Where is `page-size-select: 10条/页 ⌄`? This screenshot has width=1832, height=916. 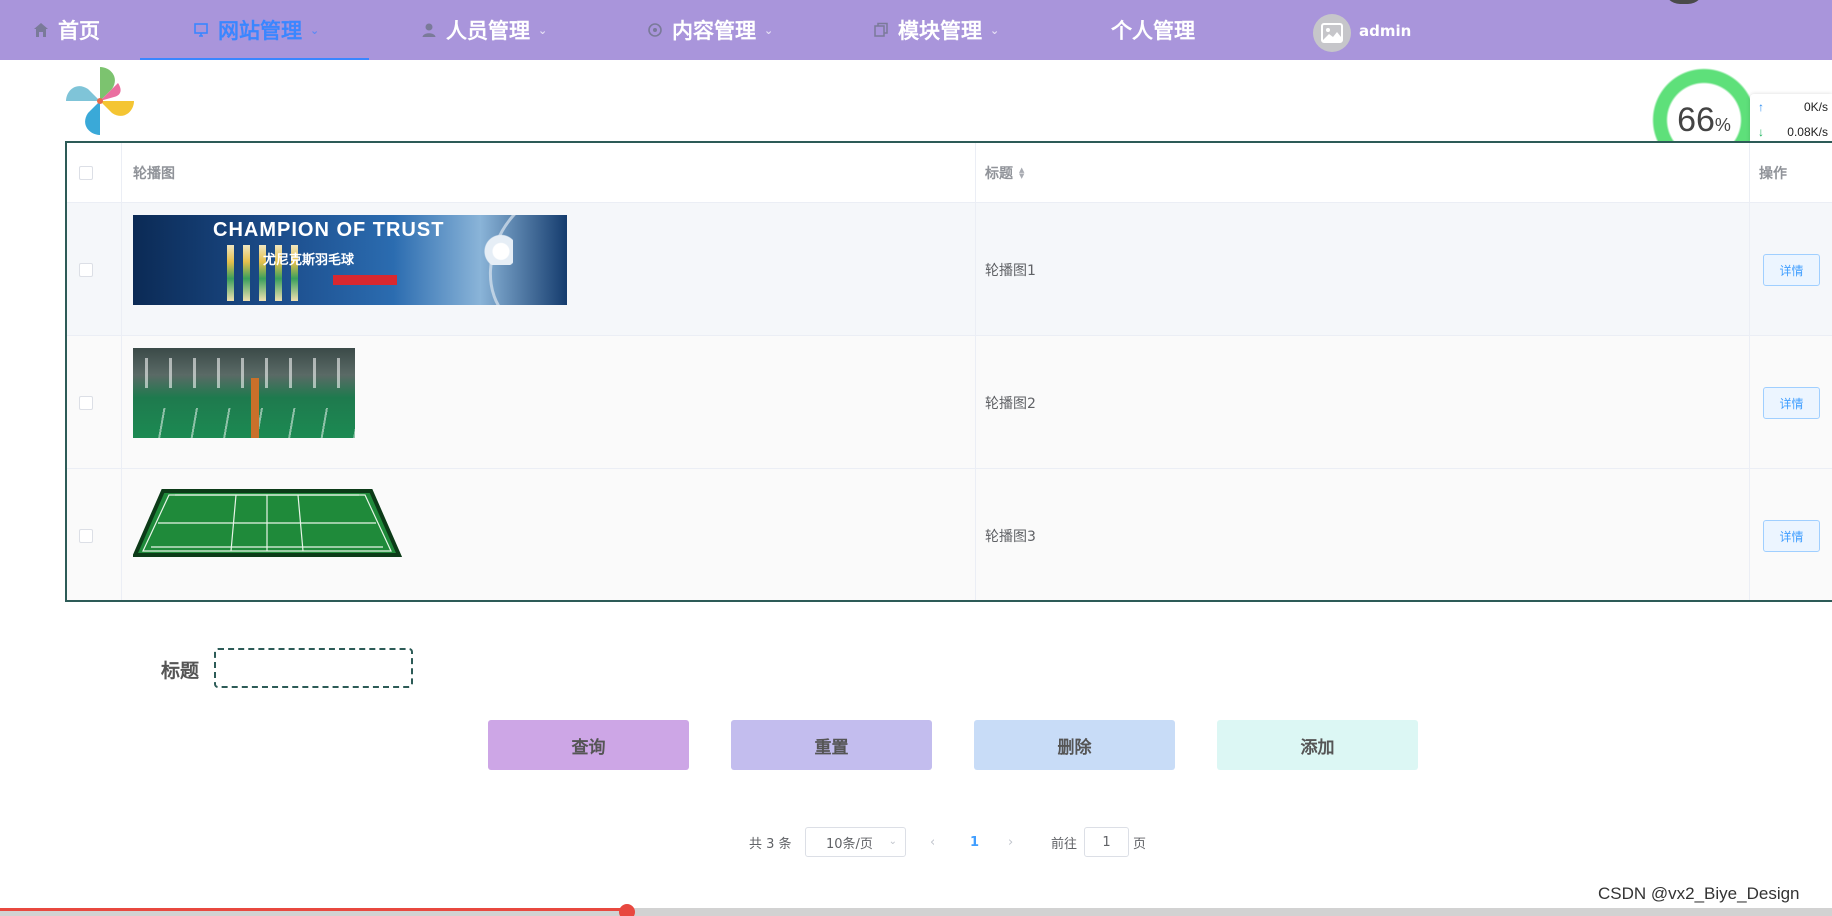 page-size-select: 10条/页 ⌄ is located at coordinates (855, 842).